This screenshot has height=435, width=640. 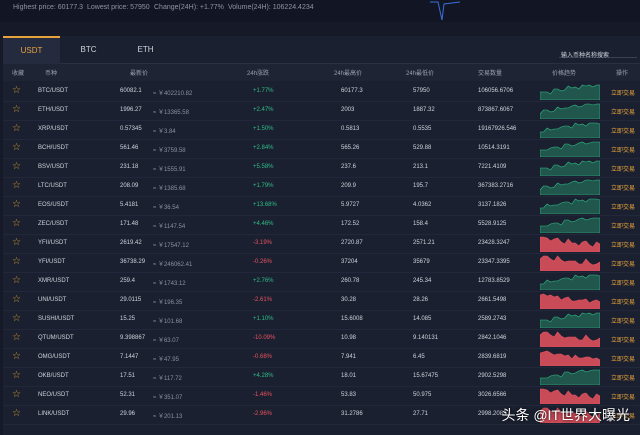 What do you see at coordinates (496, 110) in the screenshot?
I see `volume: 873867.6067` at bounding box center [496, 110].